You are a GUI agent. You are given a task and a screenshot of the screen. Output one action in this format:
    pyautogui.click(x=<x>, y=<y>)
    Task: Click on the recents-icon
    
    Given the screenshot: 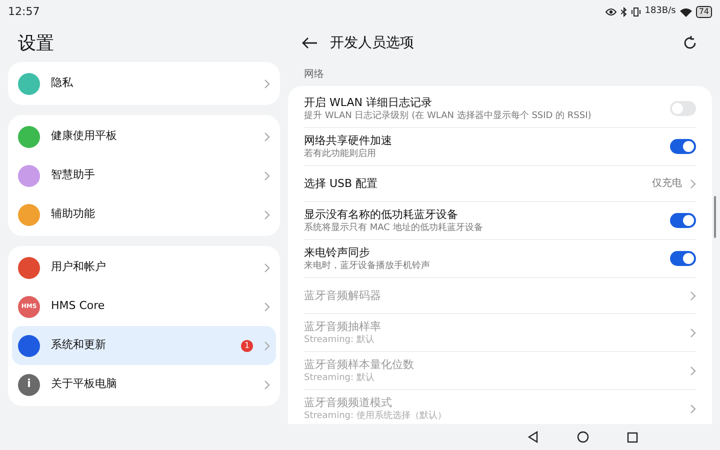 What is the action you would take?
    pyautogui.click(x=632, y=437)
    